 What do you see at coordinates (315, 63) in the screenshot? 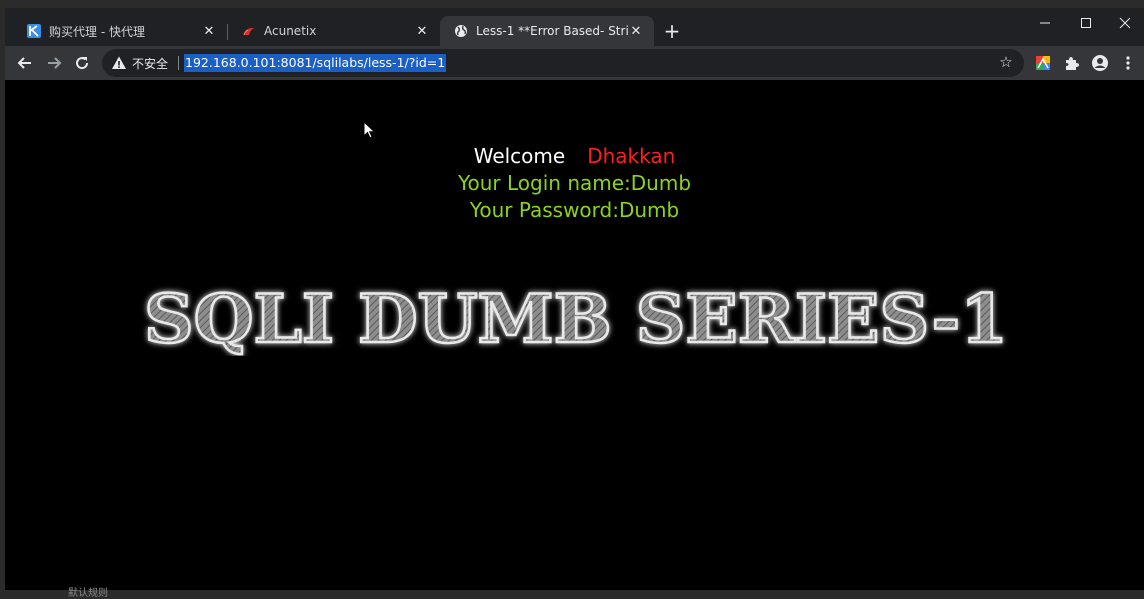
I see `url-text: 192.168.0.101:8081/sqlilabs/less-1/?id=1` at bounding box center [315, 63].